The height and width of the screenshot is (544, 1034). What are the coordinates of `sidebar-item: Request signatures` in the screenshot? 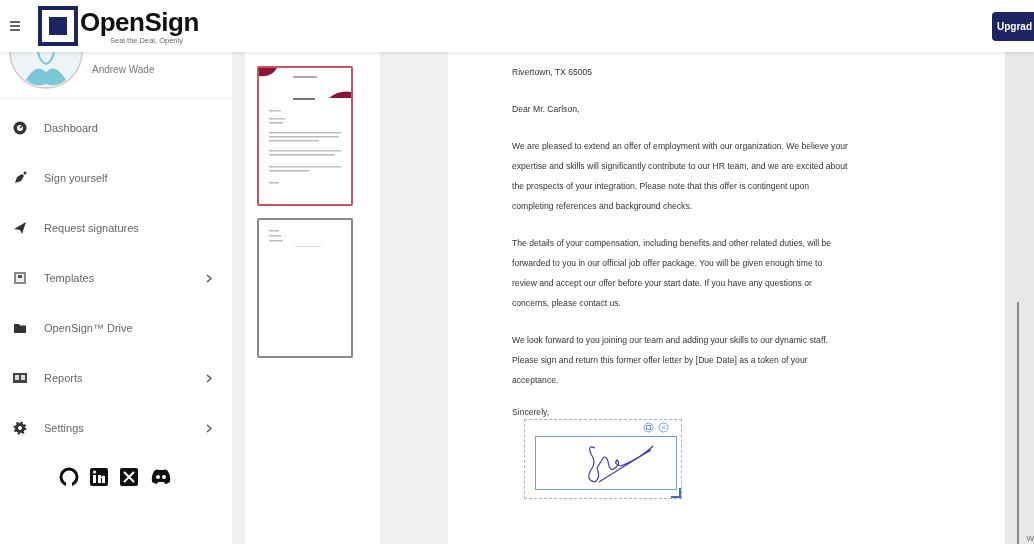 It's located at (116, 228).